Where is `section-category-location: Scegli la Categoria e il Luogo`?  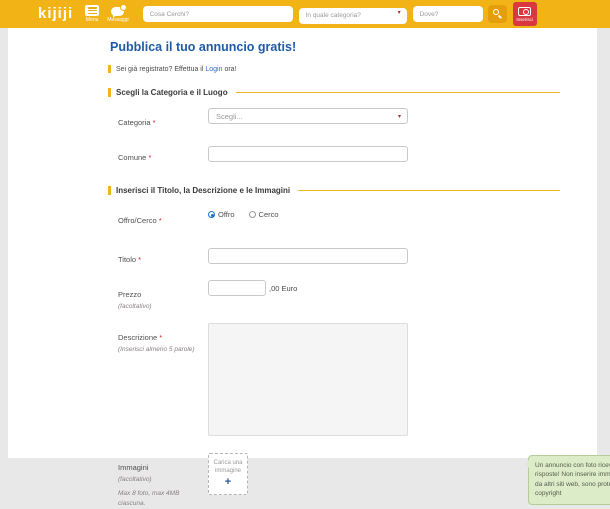
section-category-location: Scegli la Categoria e il Luogo is located at coordinates (334, 92).